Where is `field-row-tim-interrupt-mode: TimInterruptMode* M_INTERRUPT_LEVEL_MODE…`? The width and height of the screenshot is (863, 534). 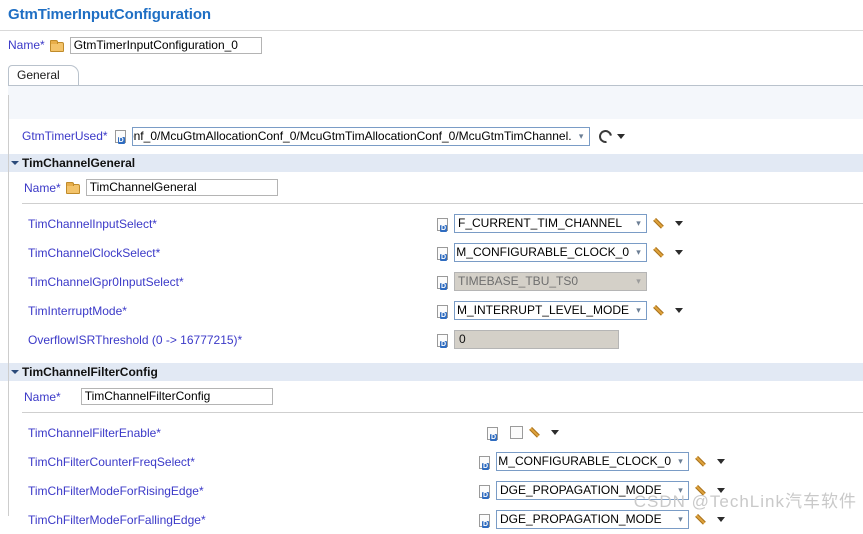 field-row-tim-interrupt-mode: TimInterruptMode* M_INTERRUPT_LEVEL_MODE… is located at coordinates (431, 310).